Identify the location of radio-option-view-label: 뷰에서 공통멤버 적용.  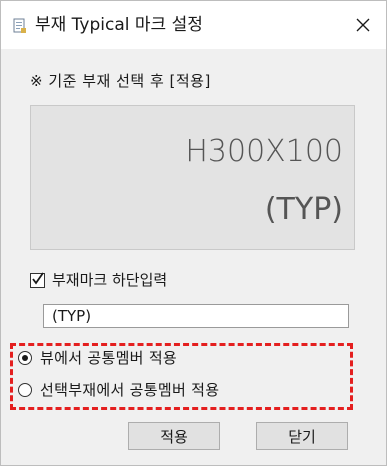
(109, 358).